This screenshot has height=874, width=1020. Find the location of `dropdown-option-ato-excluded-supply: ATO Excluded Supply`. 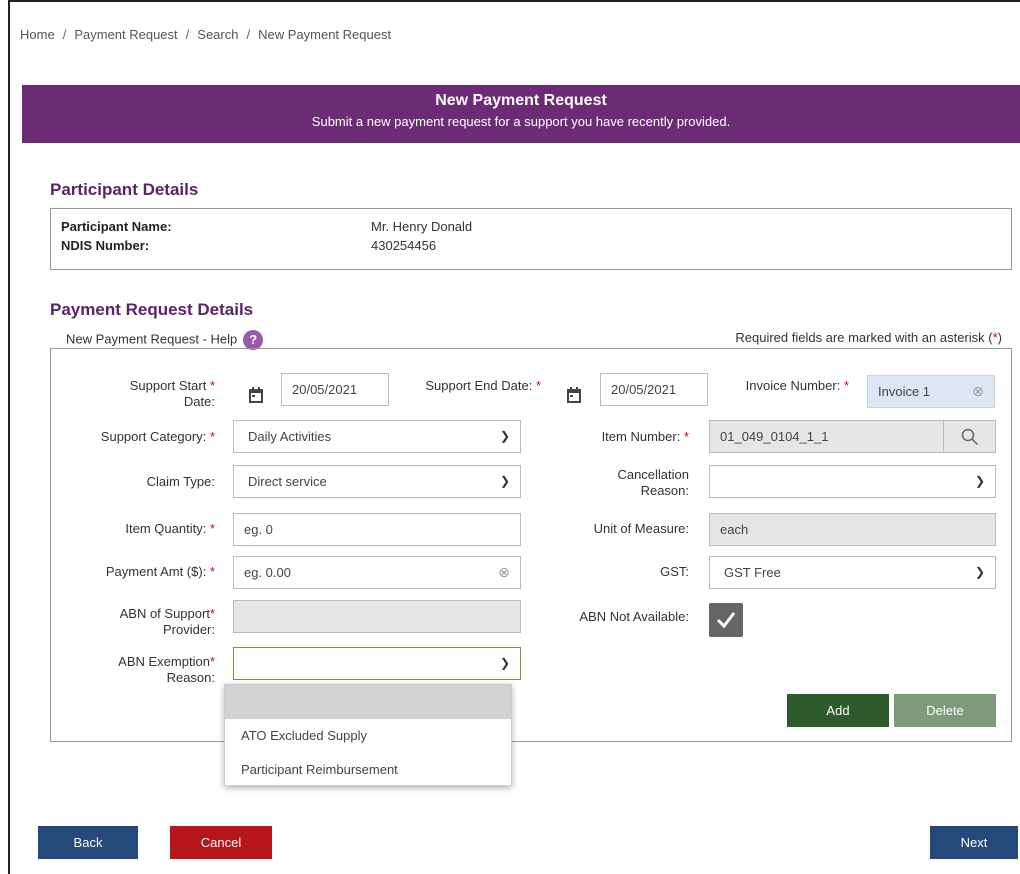

dropdown-option-ato-excluded-supply: ATO Excluded Supply is located at coordinates (368, 736).